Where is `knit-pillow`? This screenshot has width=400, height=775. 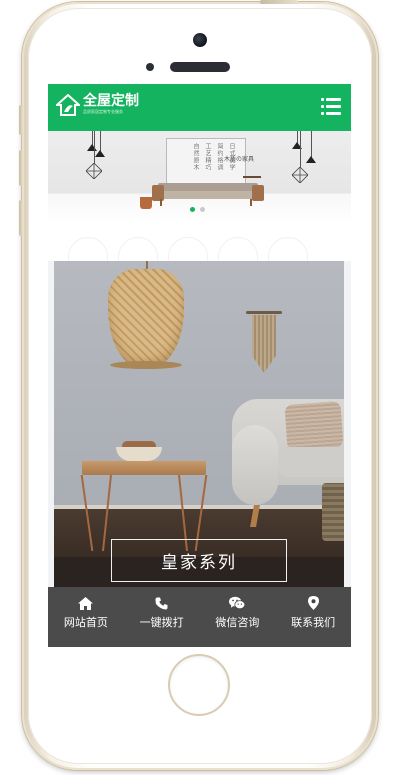 knit-pillow is located at coordinates (314, 426).